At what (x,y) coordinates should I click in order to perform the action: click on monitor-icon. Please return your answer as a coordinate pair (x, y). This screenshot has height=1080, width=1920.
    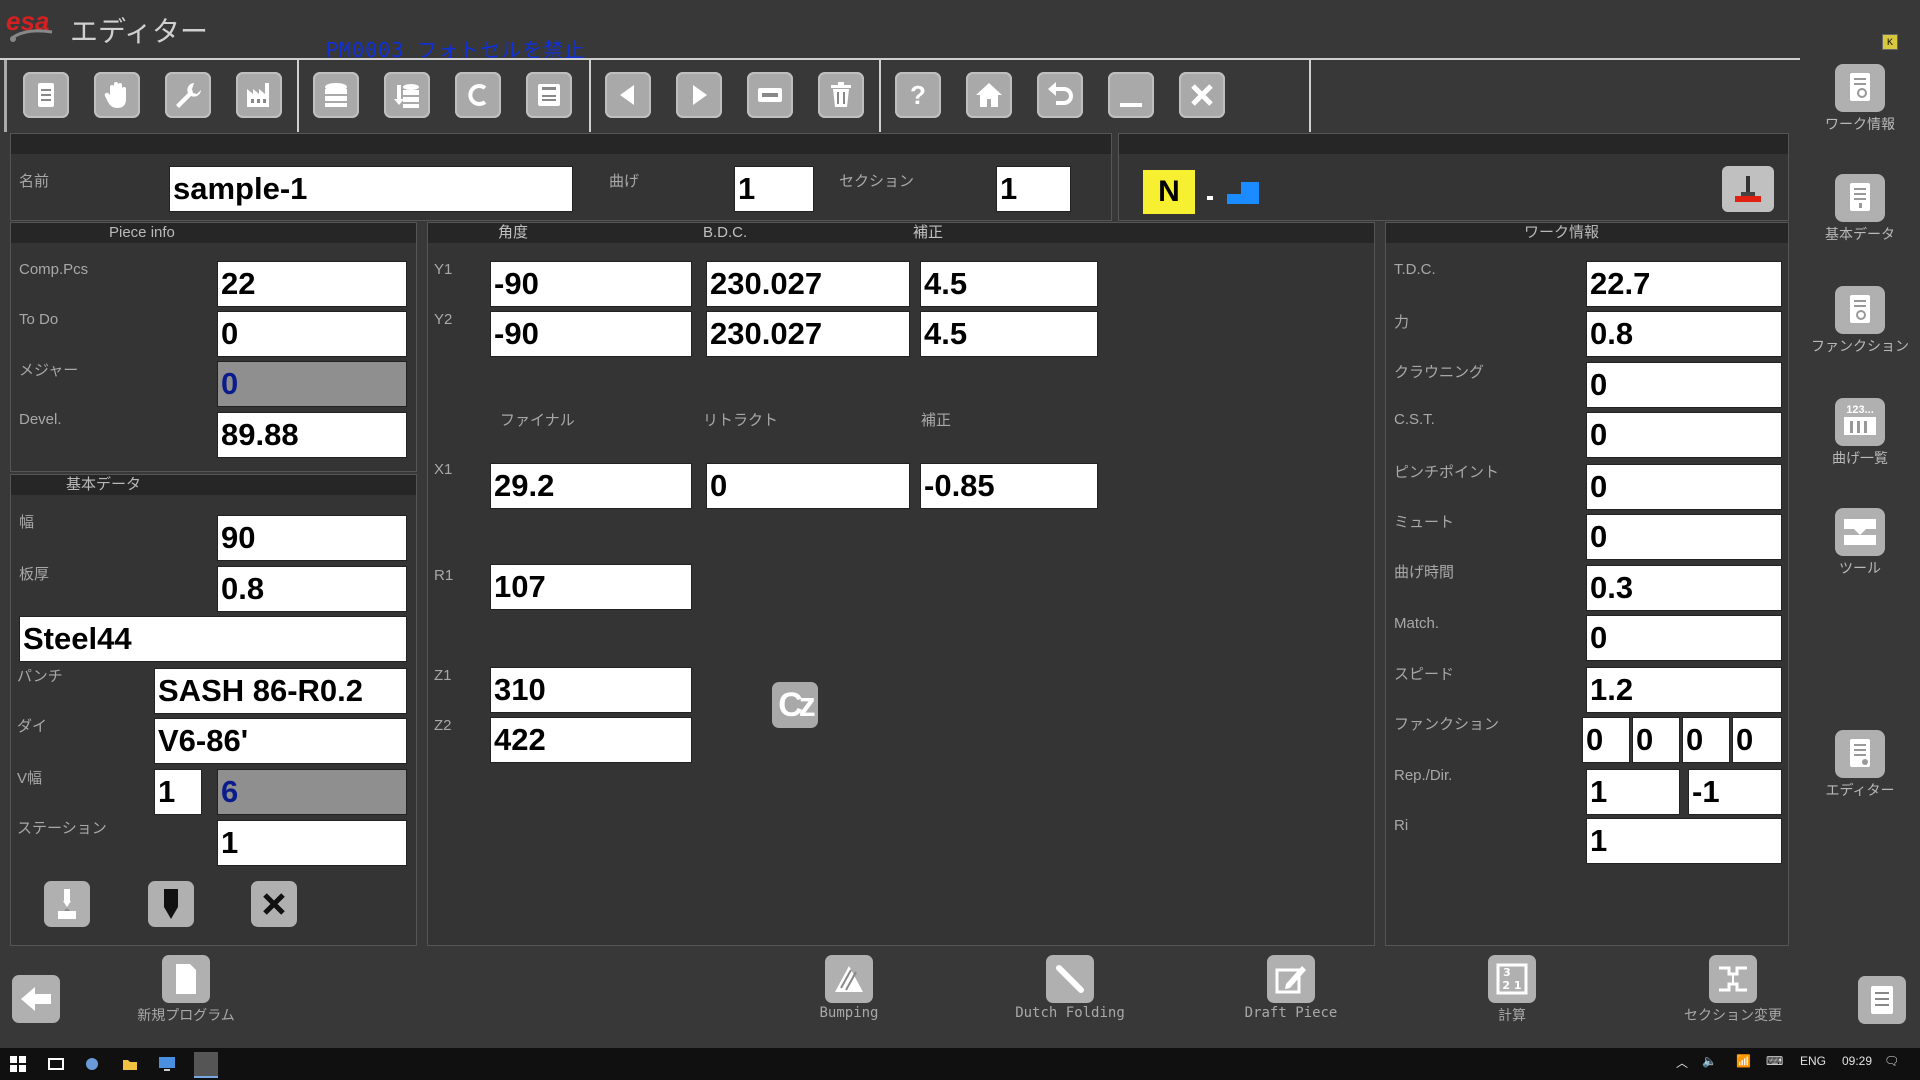
    Looking at the image, I should click on (167, 1064).